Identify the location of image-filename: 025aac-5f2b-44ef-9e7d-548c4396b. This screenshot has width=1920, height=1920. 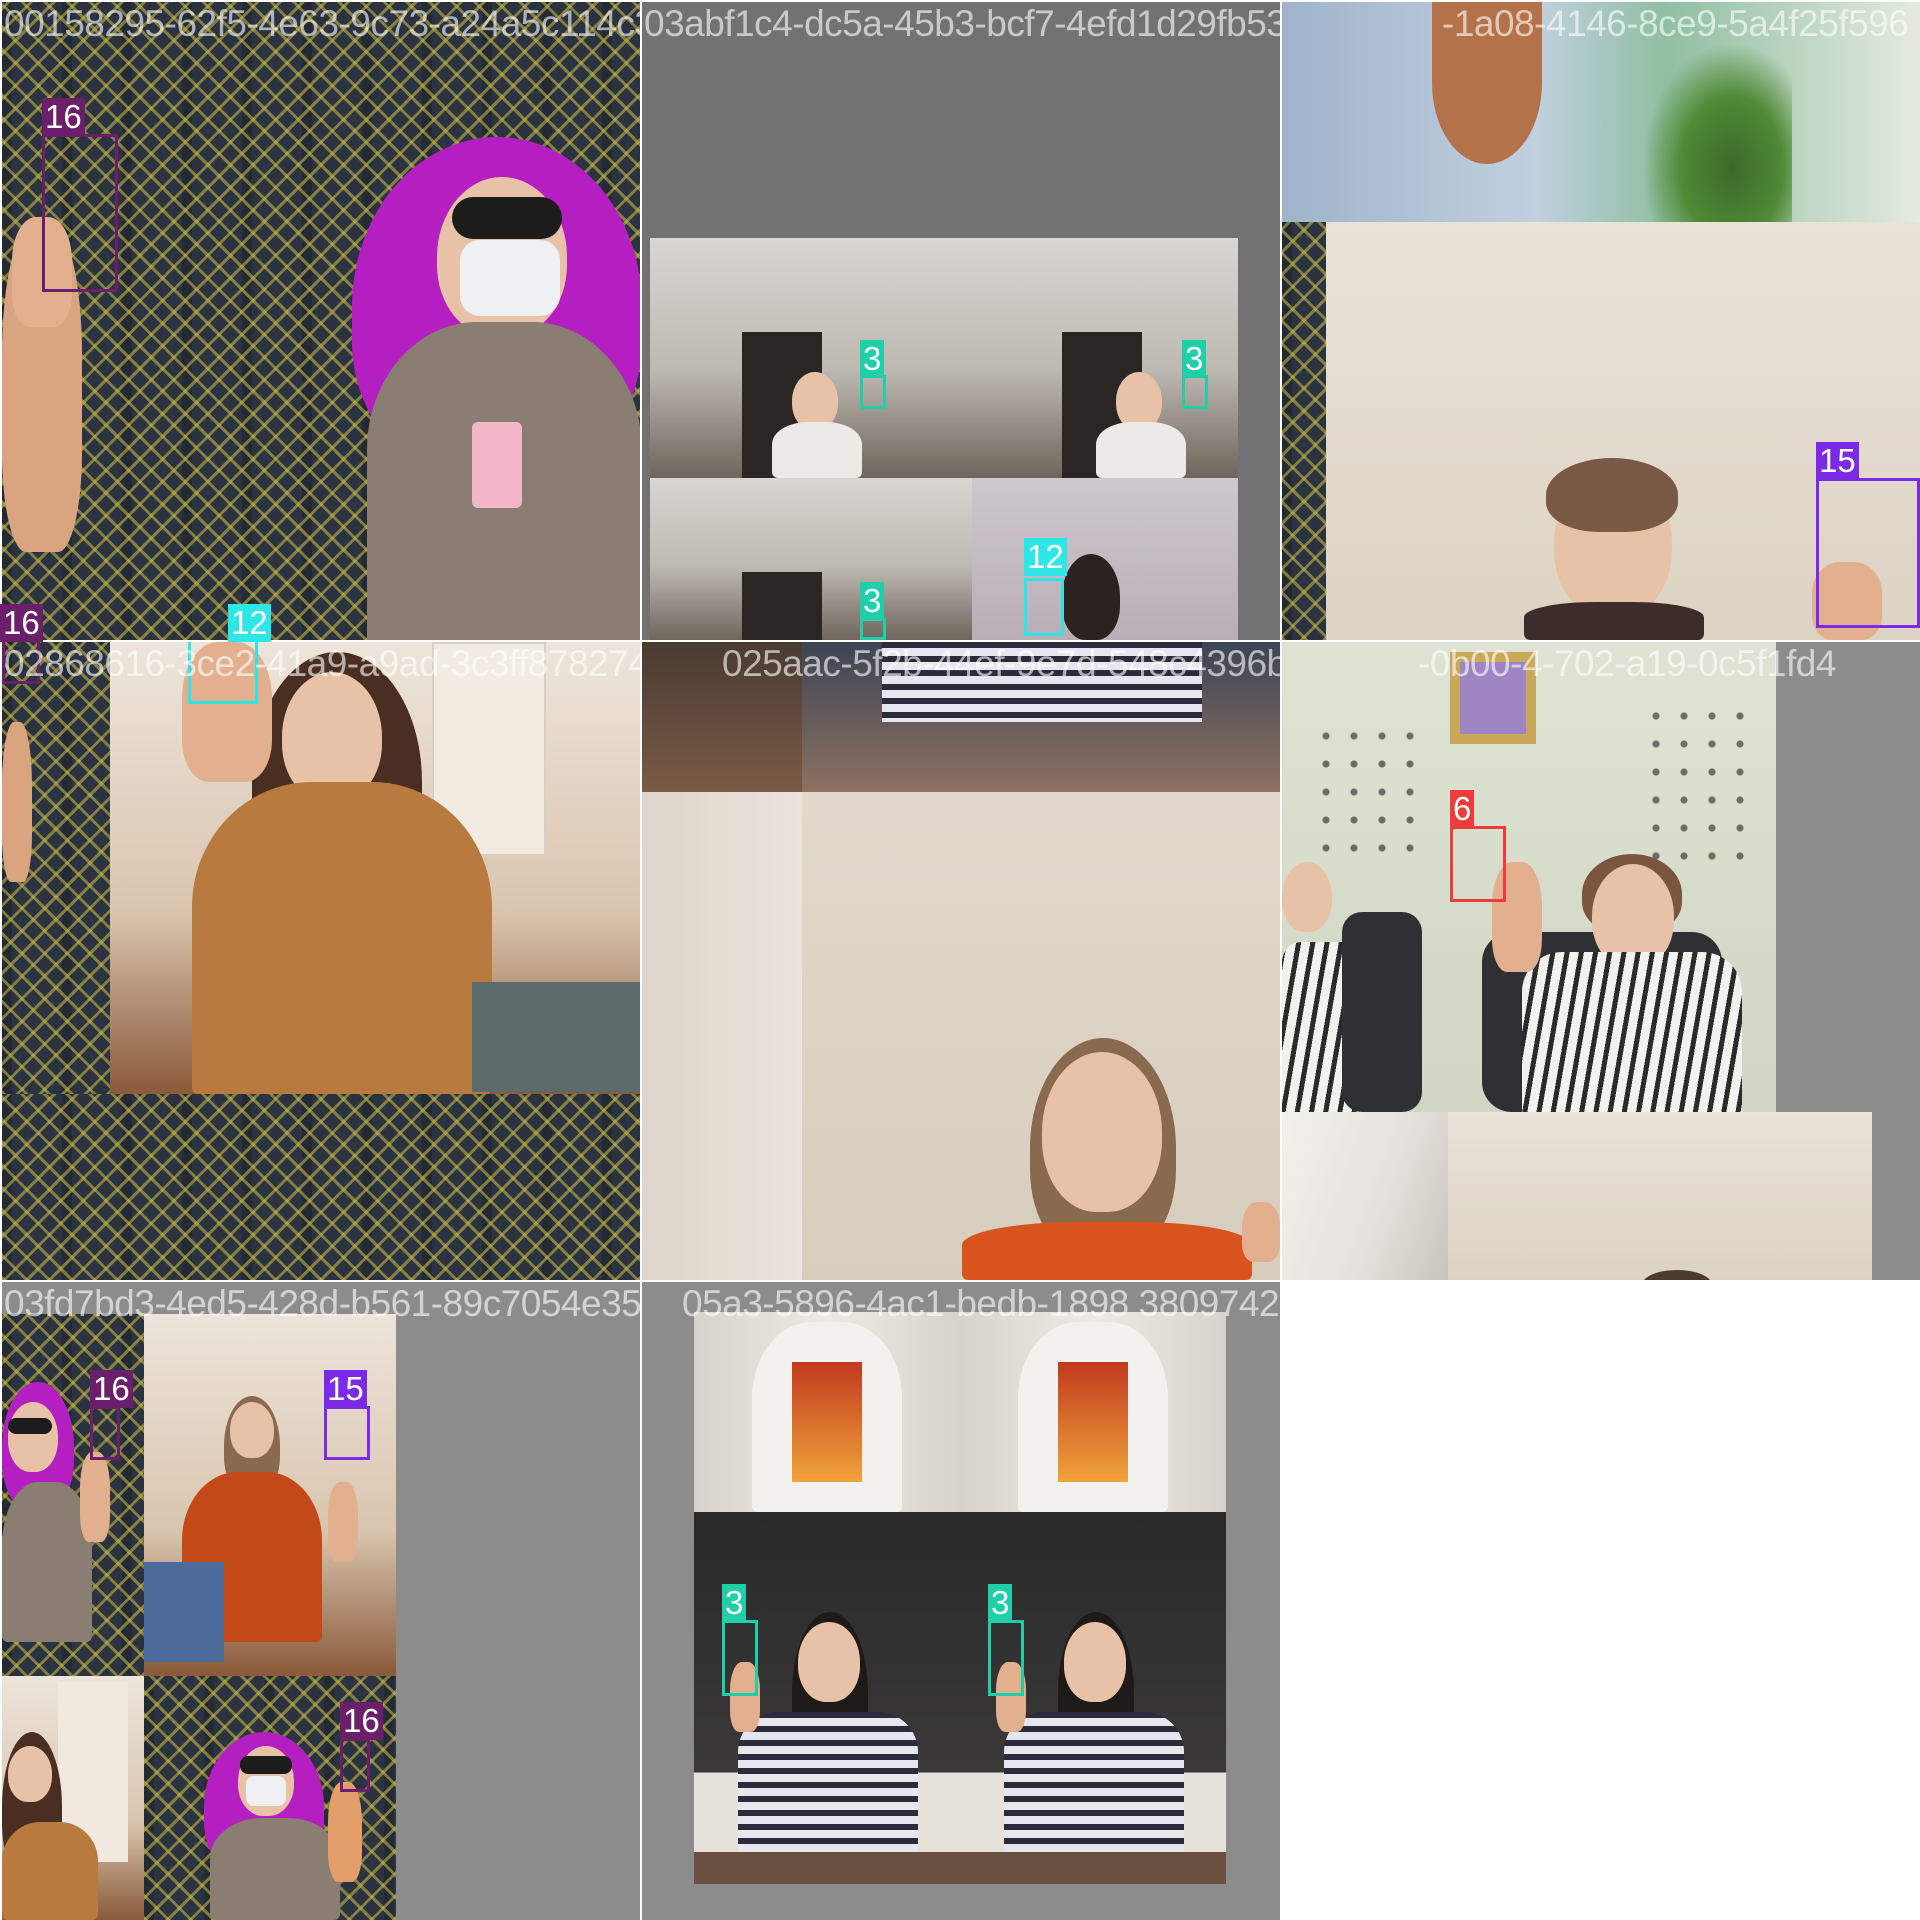
(1001, 663).